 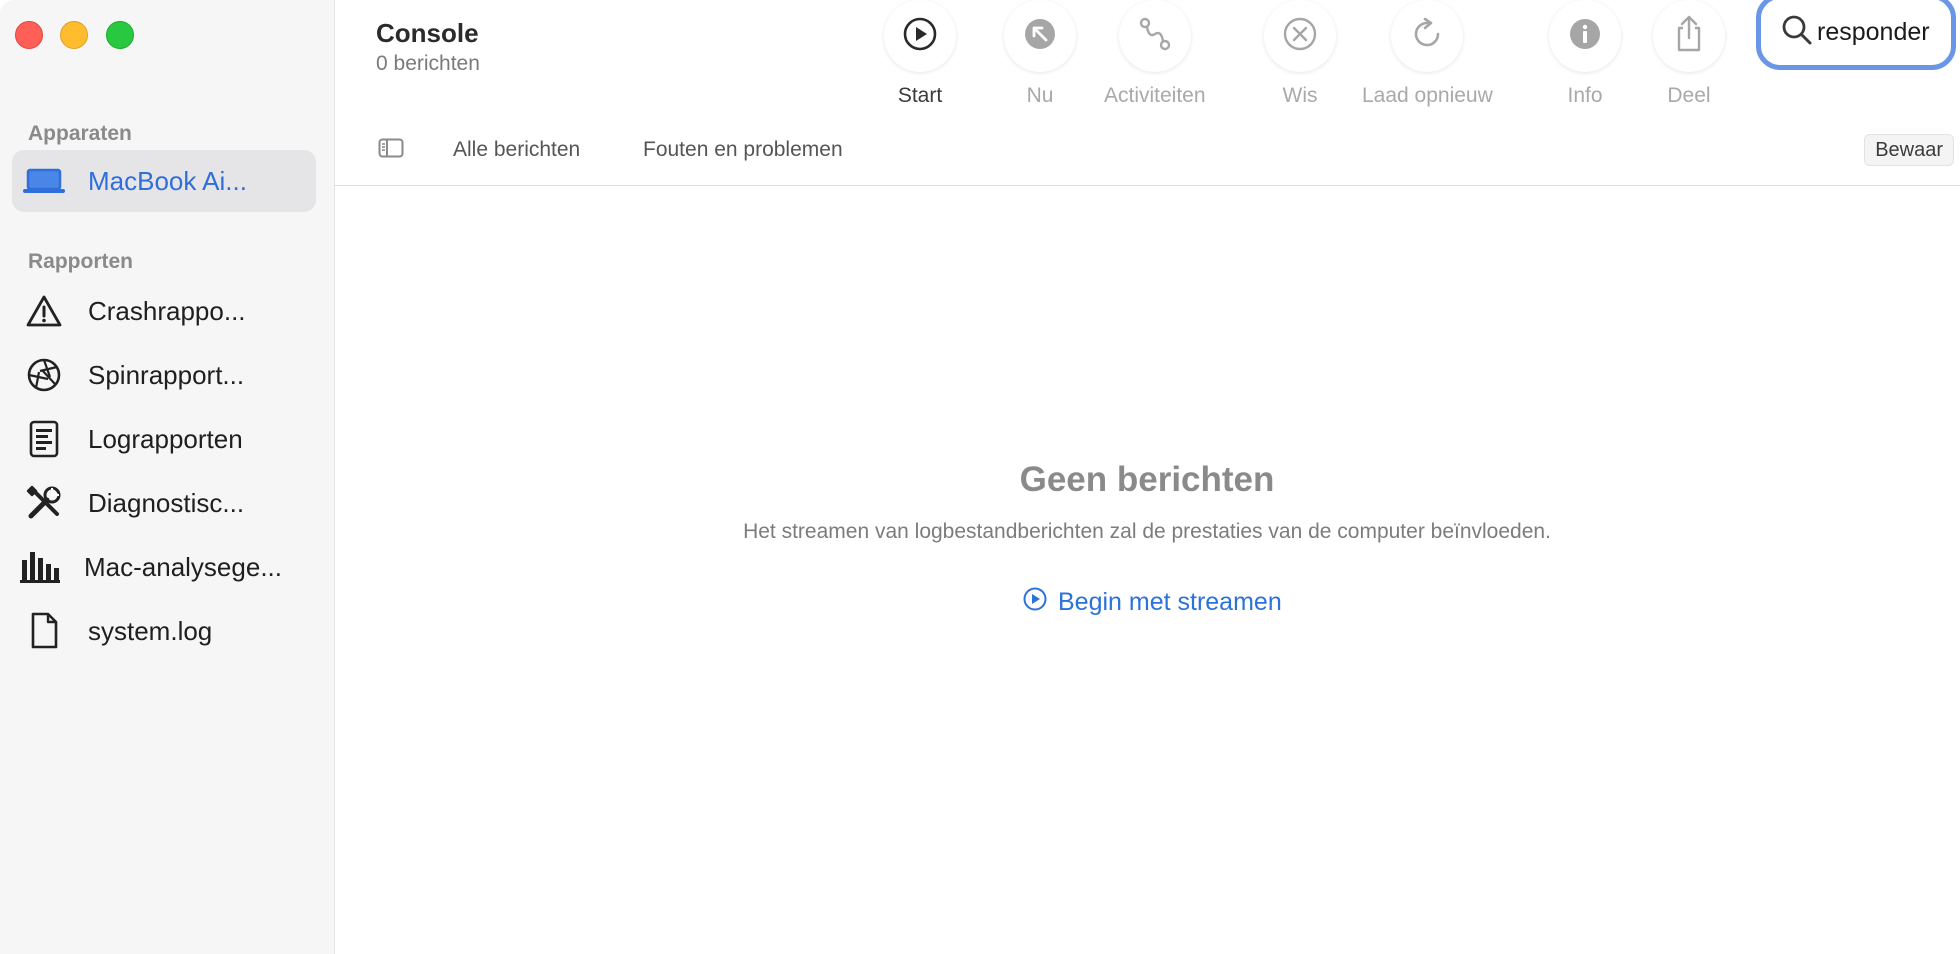 What do you see at coordinates (120, 35) in the screenshot?
I see `maximize-window-button` at bounding box center [120, 35].